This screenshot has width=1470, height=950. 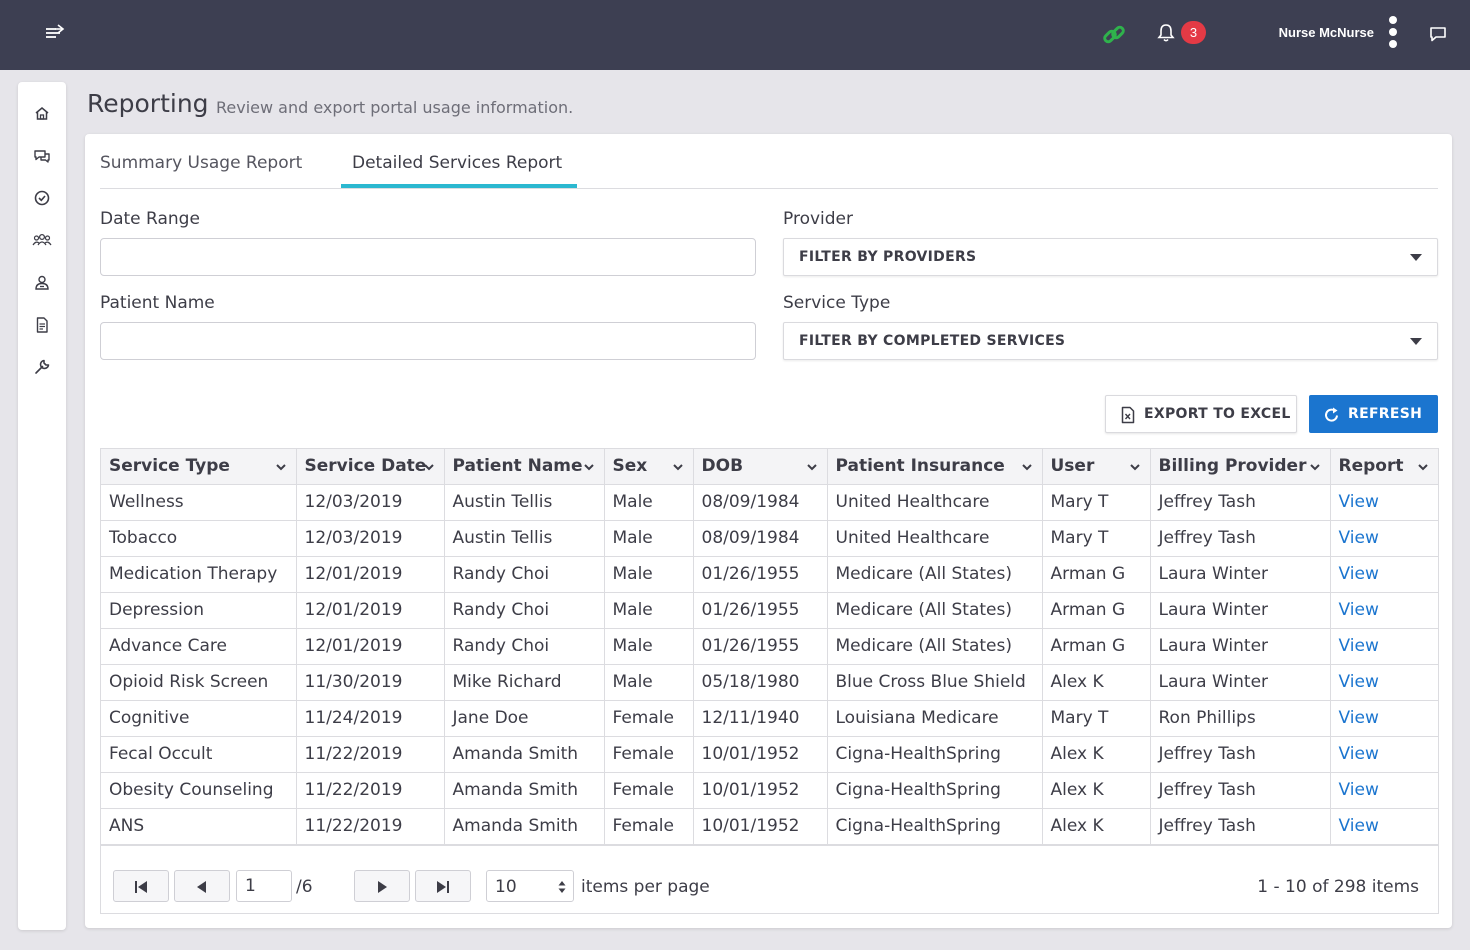 I want to click on column-header-label: Sex, so click(x=630, y=466).